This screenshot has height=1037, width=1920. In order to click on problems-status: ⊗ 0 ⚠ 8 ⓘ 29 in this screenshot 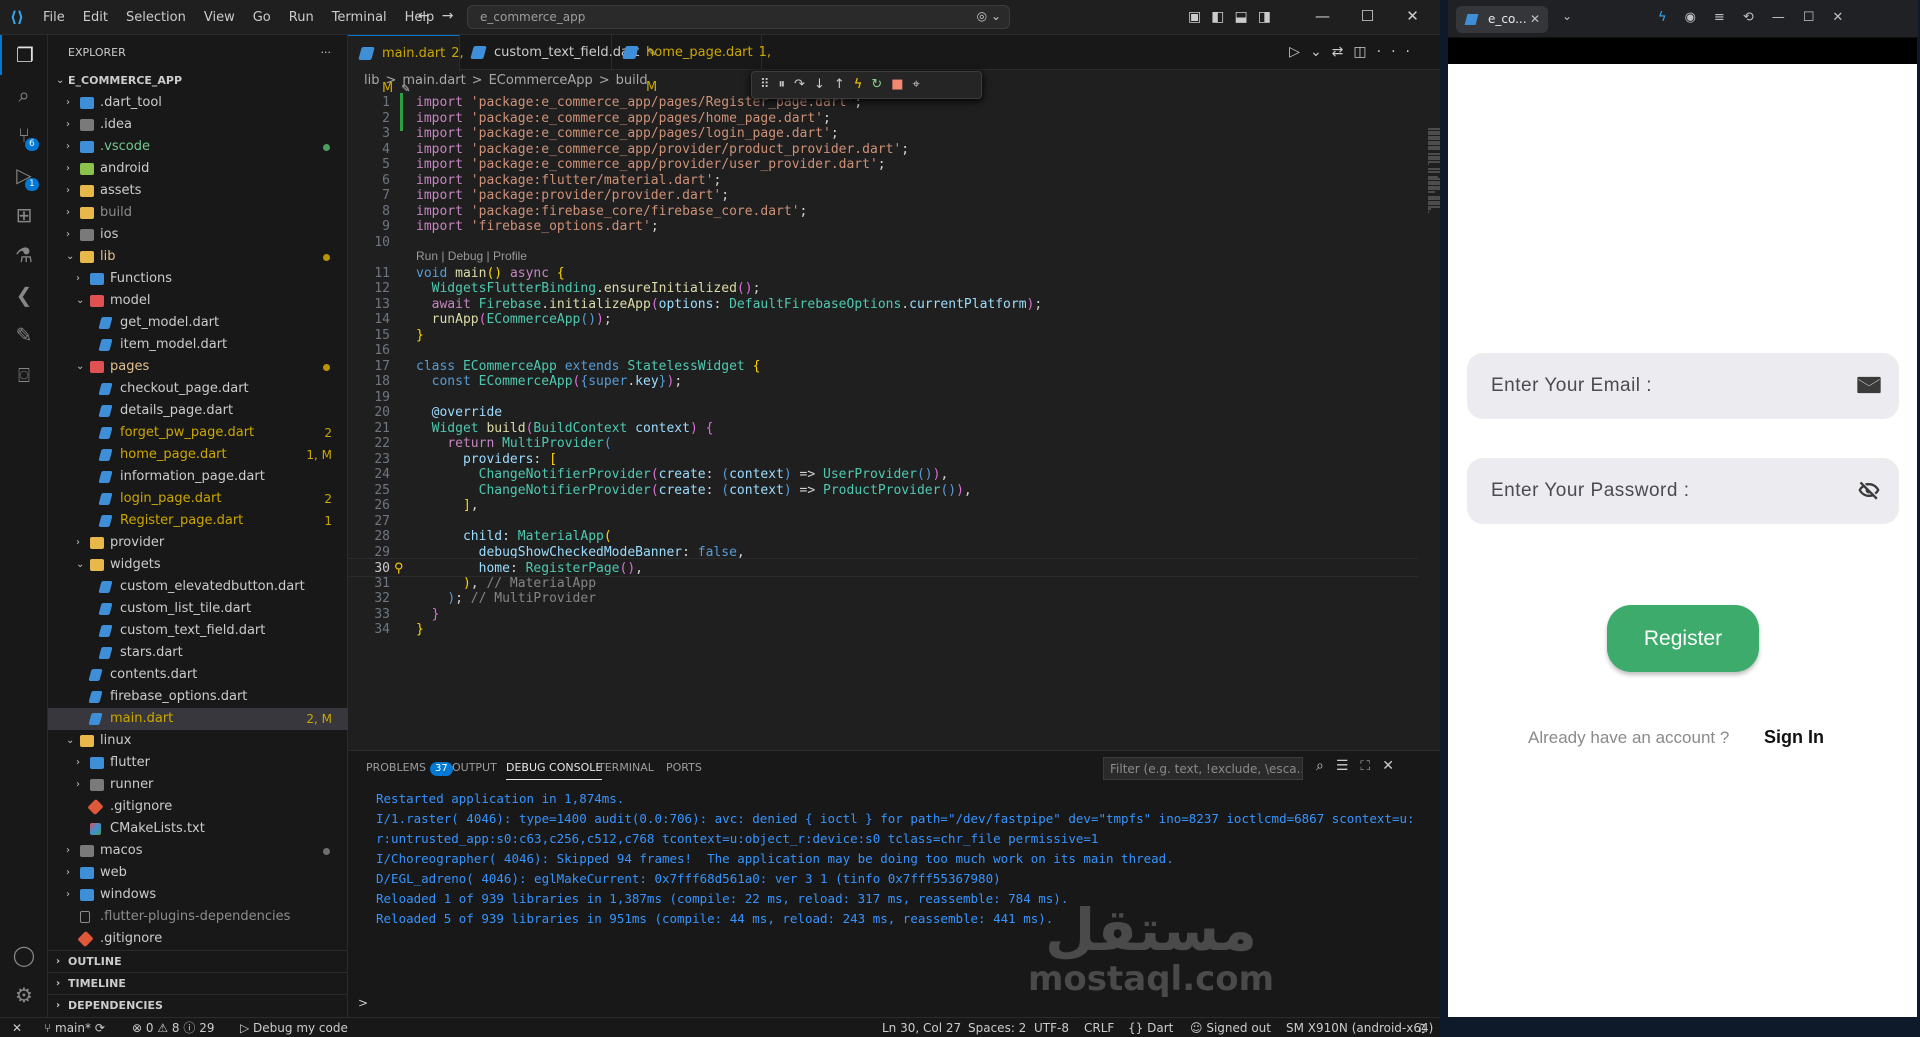, I will do `click(173, 1027)`.